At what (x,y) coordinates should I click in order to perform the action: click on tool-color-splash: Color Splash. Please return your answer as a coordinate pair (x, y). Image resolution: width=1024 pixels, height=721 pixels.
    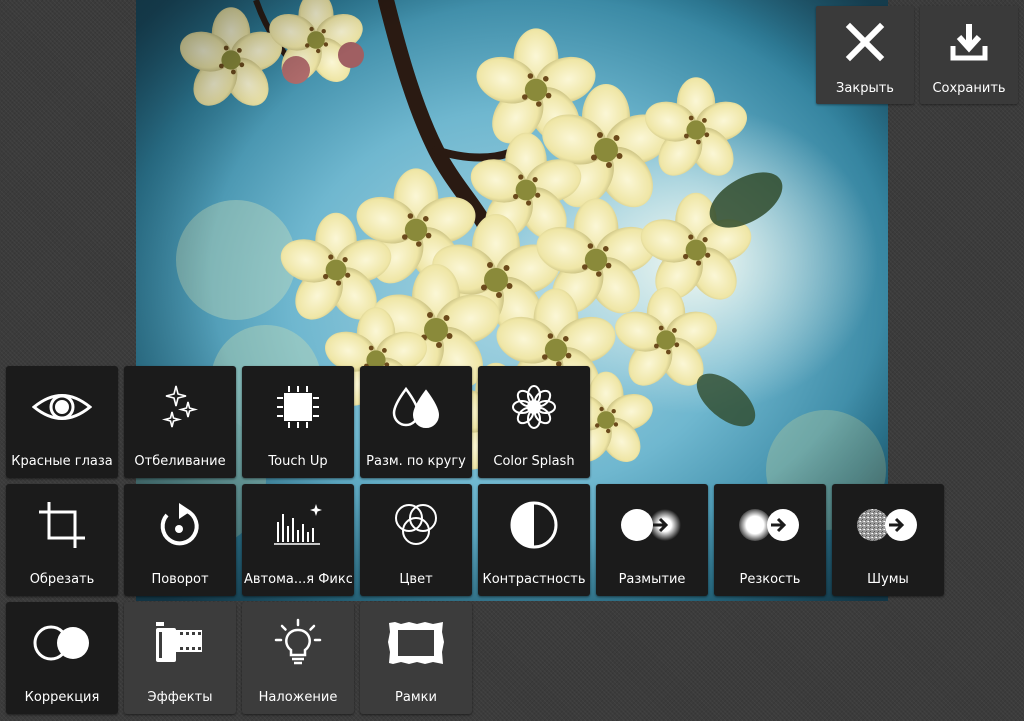
    Looking at the image, I should click on (534, 422).